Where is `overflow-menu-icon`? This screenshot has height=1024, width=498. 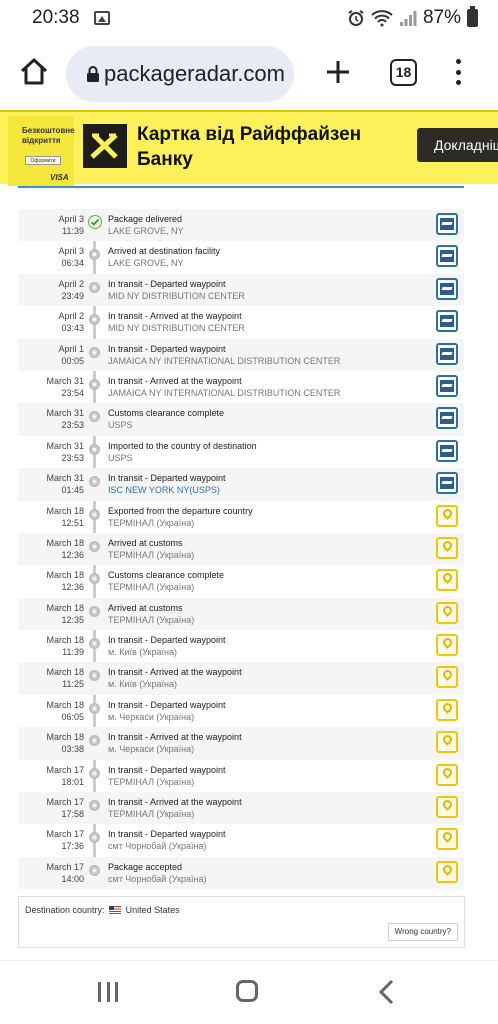 overflow-menu-icon is located at coordinates (458, 72).